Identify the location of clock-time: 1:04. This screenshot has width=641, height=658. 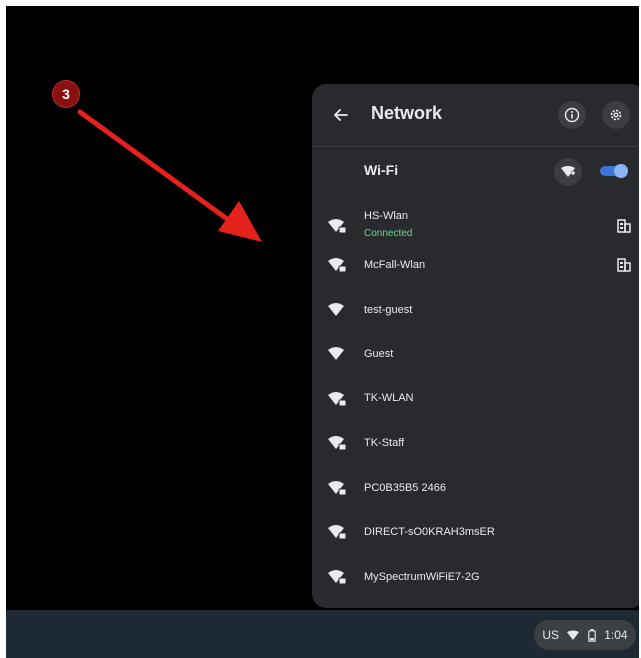
(616, 635).